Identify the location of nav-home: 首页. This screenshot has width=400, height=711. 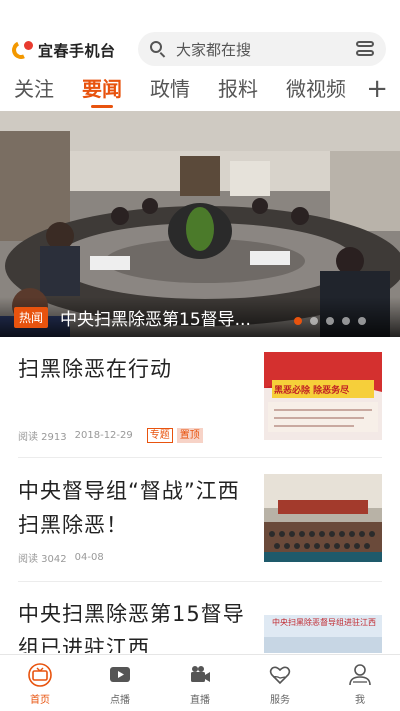
(40, 683).